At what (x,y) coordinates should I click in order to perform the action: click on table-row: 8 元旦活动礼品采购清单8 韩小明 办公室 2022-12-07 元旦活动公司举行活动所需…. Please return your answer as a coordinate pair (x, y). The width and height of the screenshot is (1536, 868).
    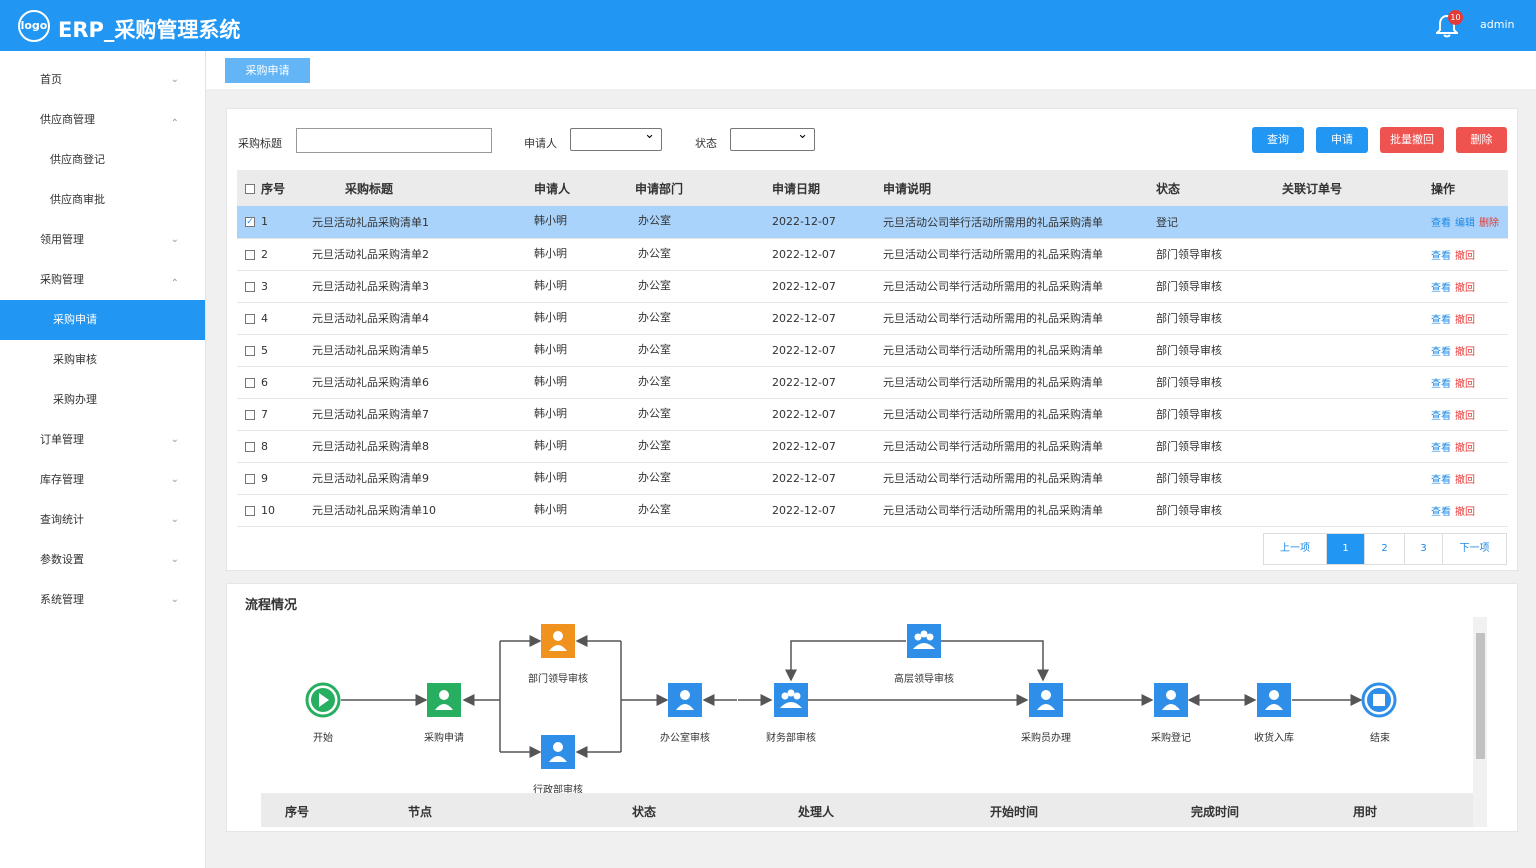
    Looking at the image, I should click on (872, 446).